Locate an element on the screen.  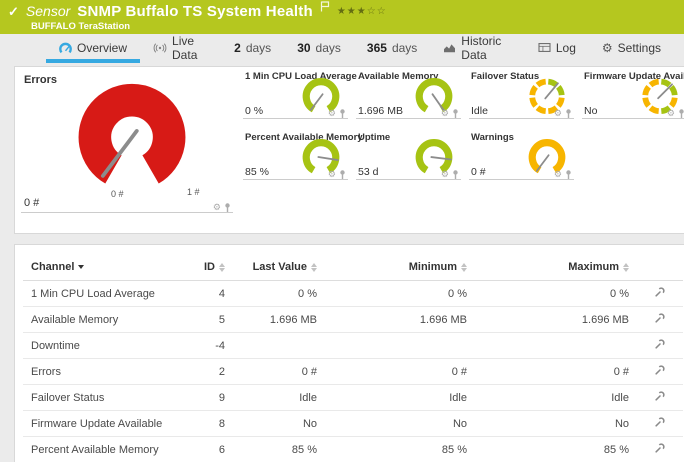
live-data-icon is located at coordinates (160, 48).